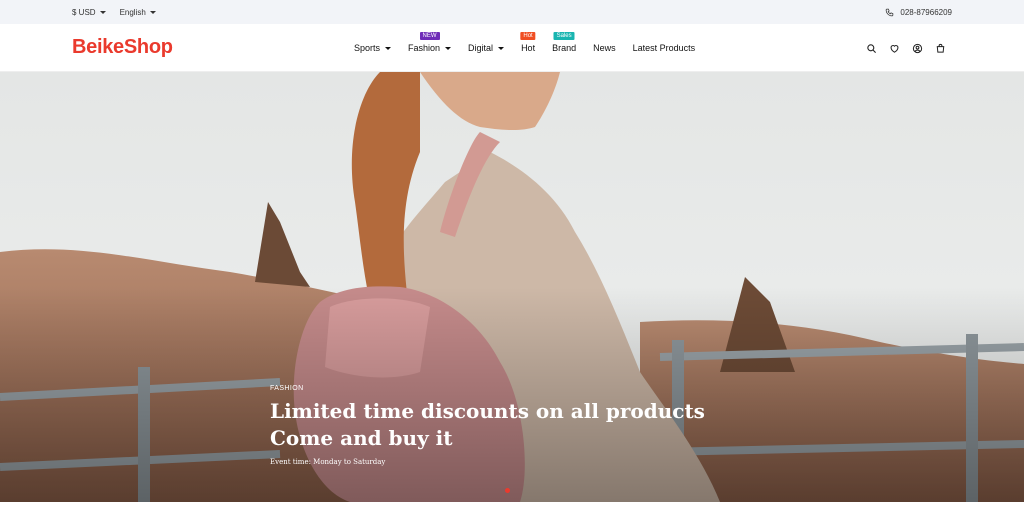 This screenshot has height=507, width=1024. I want to click on nav-label: News, so click(604, 48).